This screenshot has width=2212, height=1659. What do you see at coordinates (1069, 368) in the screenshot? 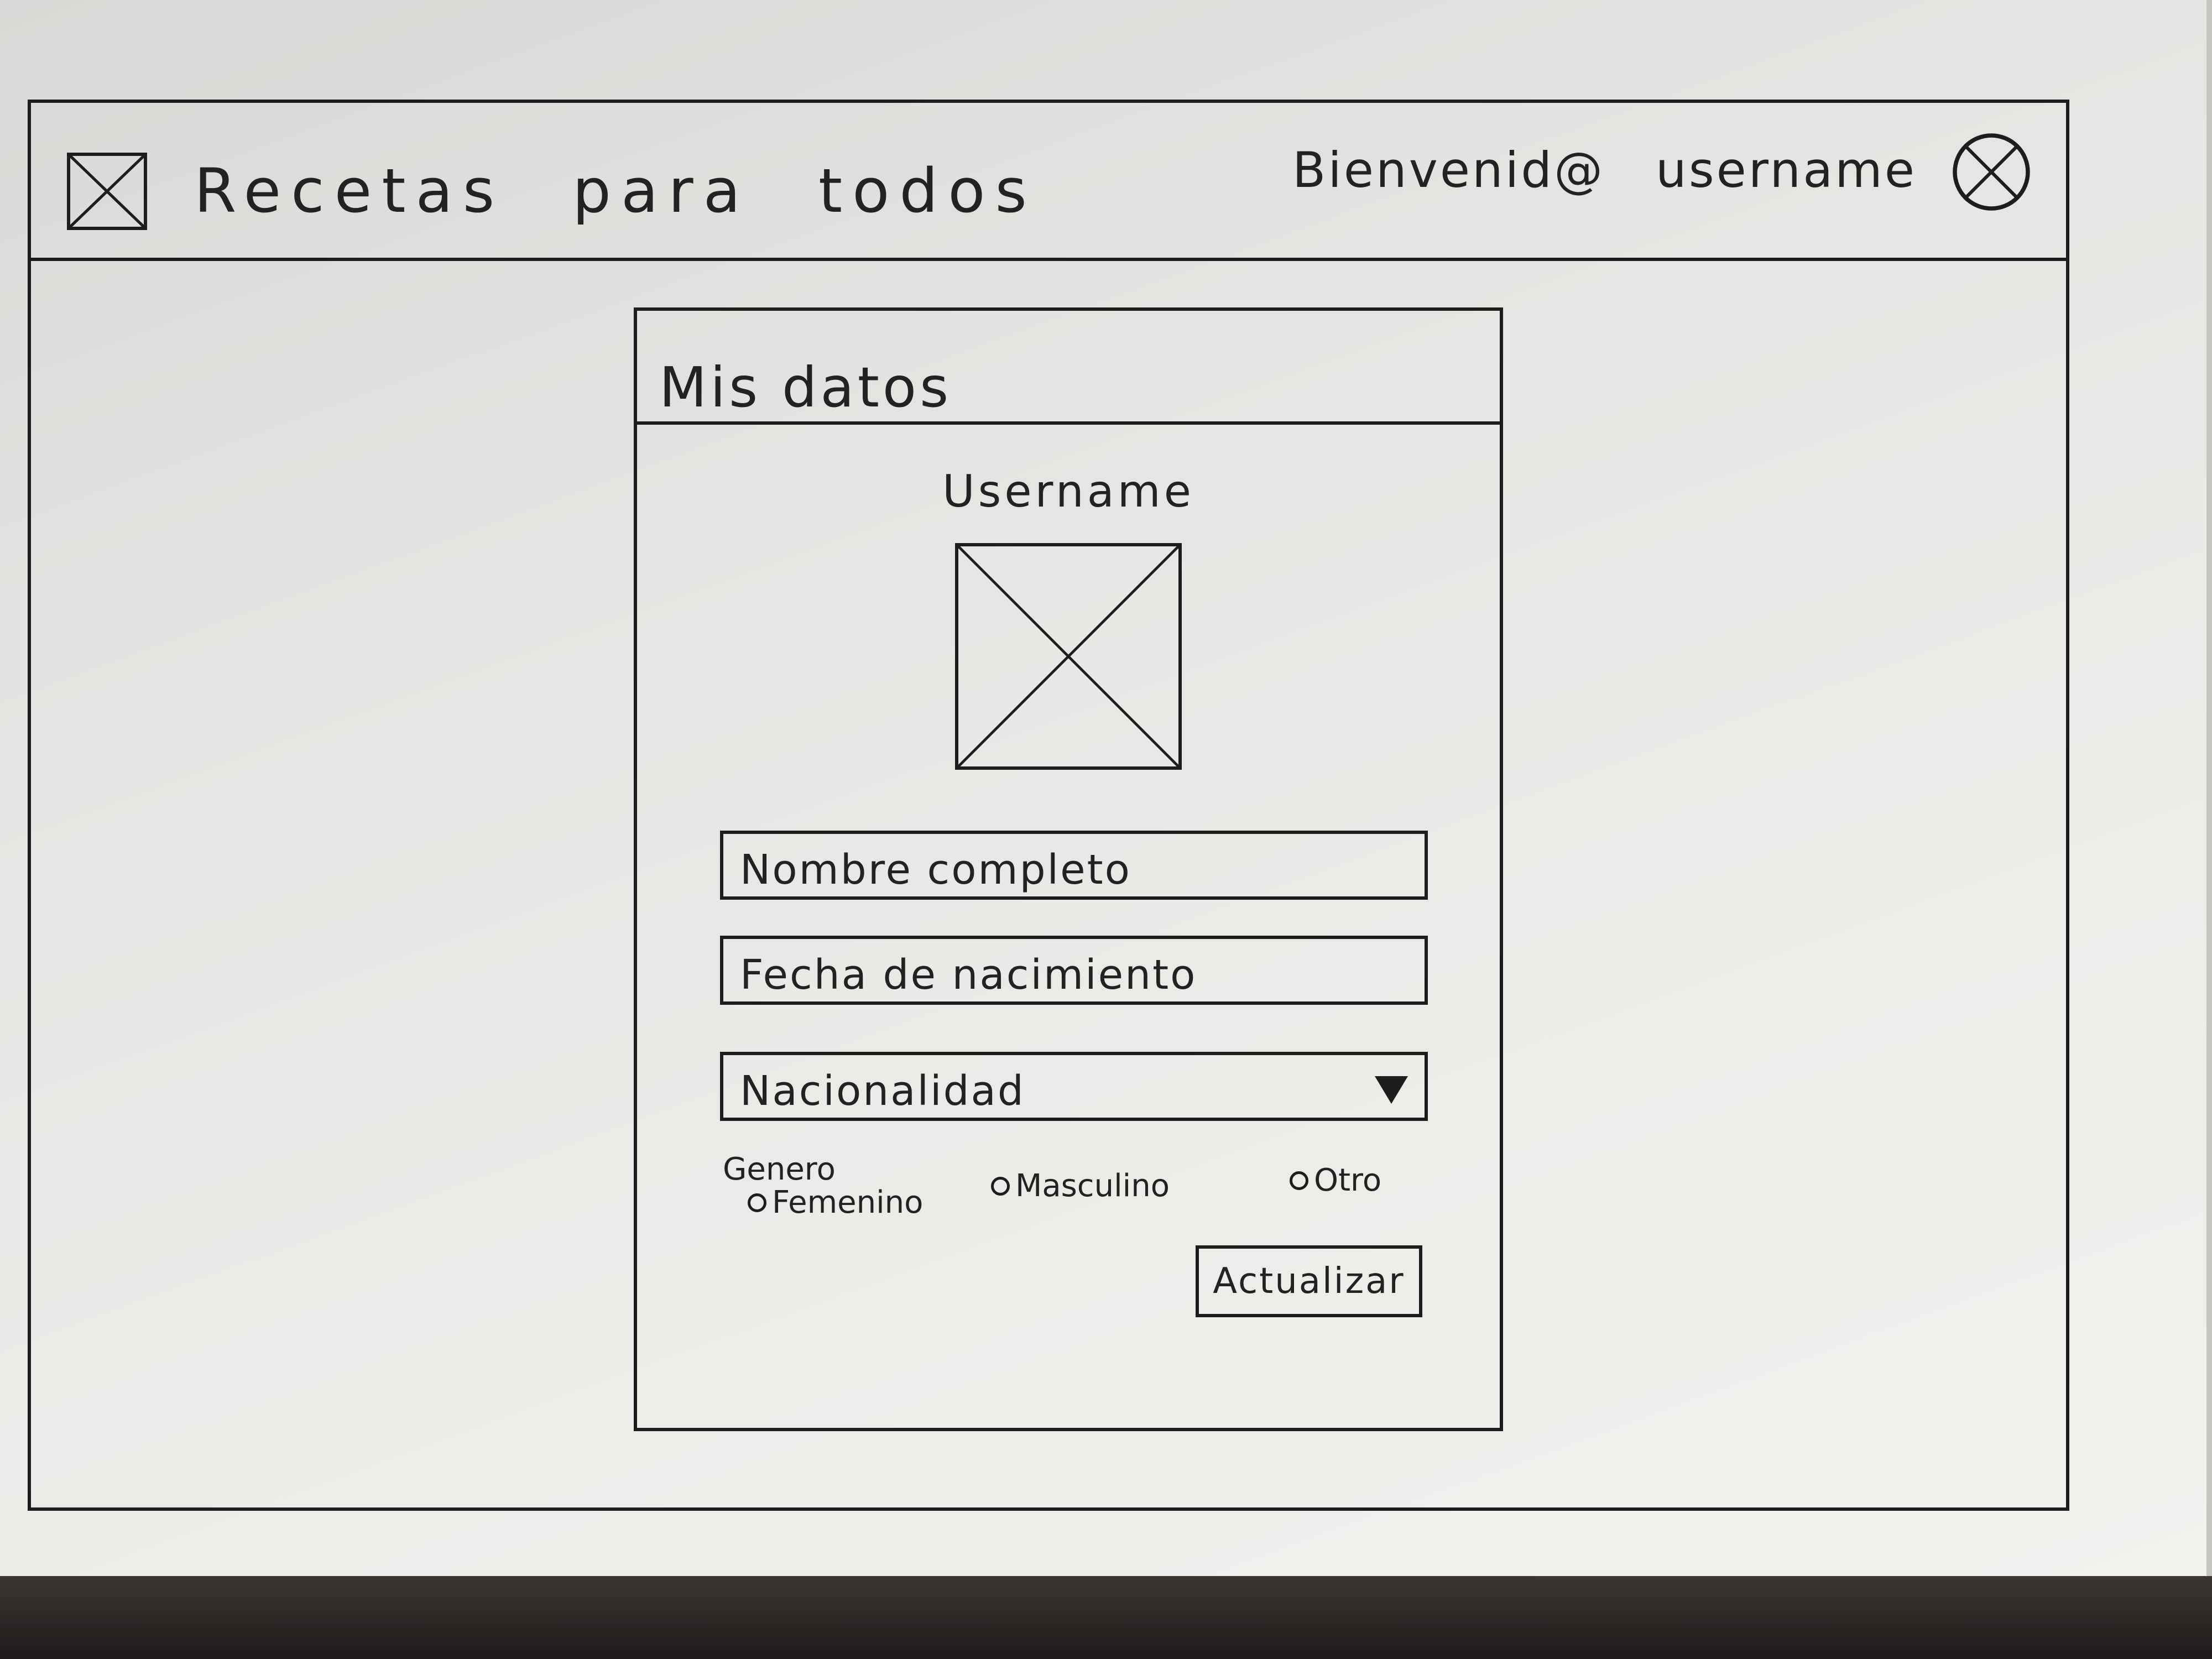
I see `card-header: Mis datos` at bounding box center [1069, 368].